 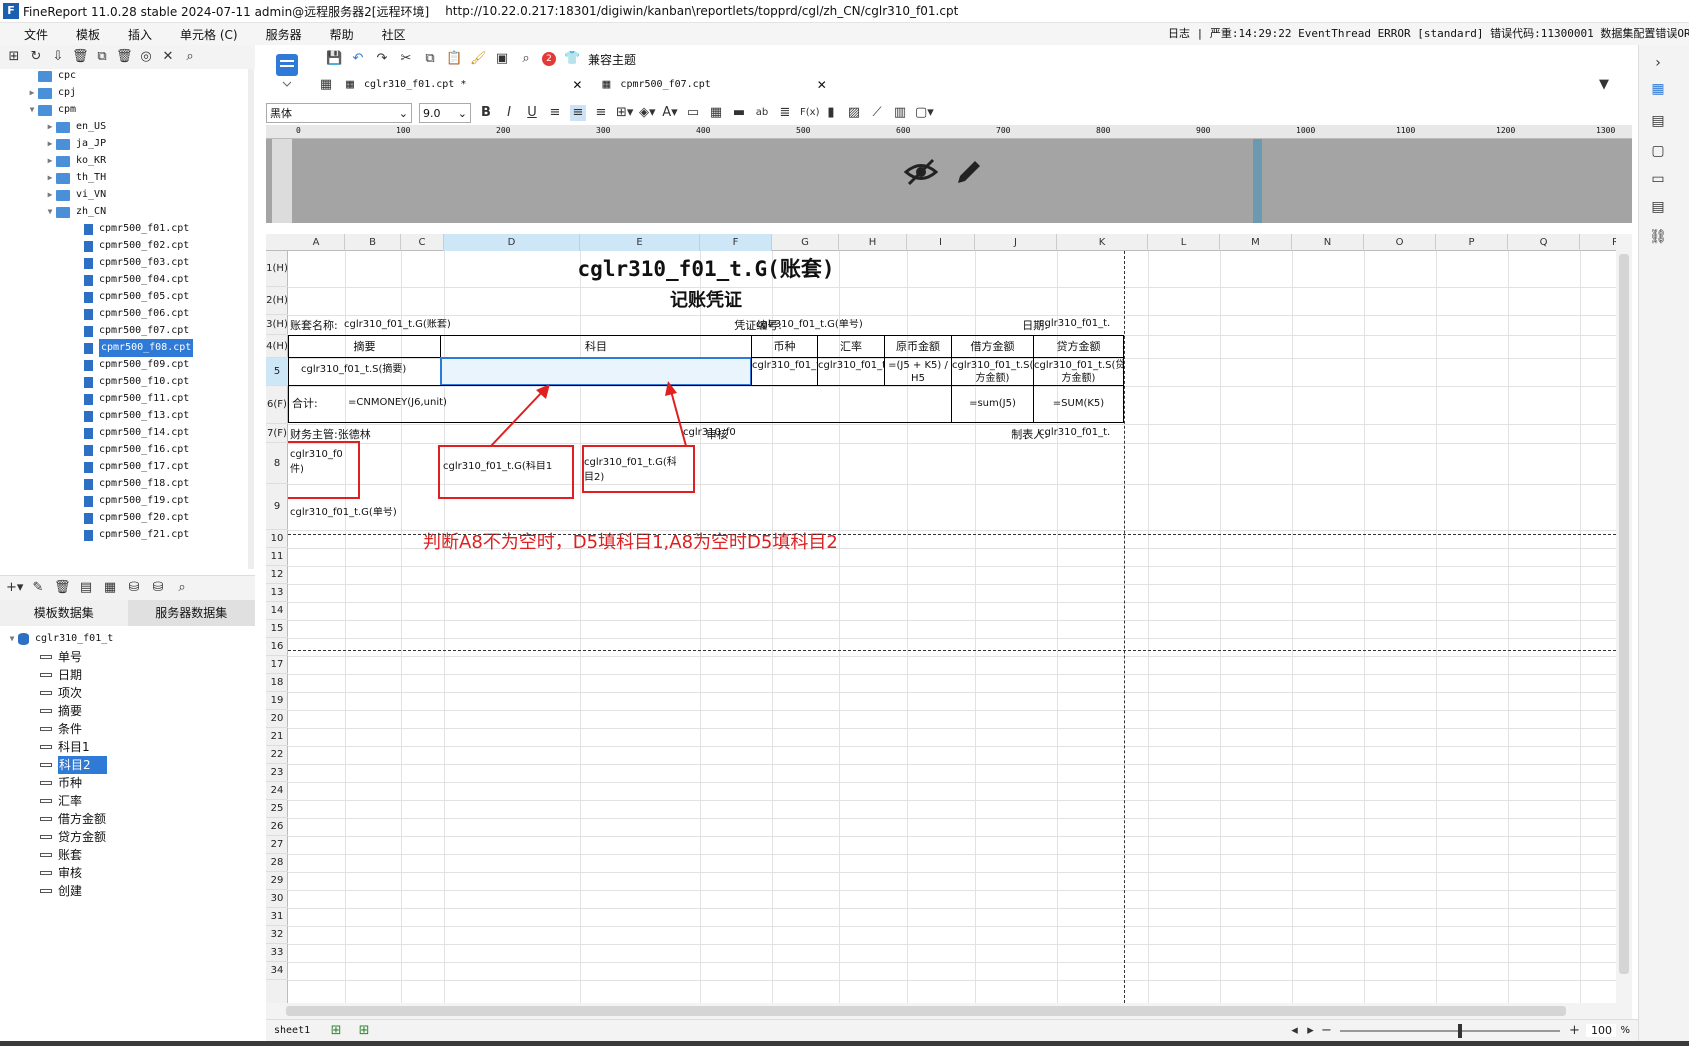 I want to click on row-header-cell: 27, so click(x=277, y=845).